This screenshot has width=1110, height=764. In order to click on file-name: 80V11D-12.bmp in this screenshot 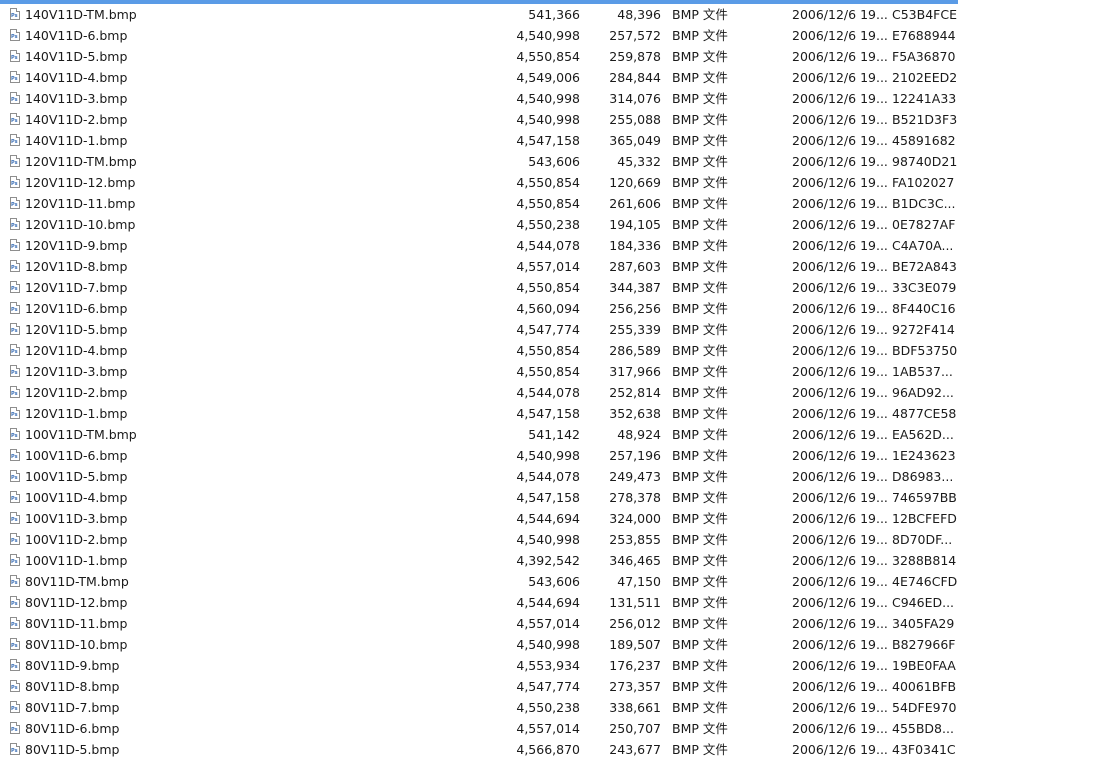, I will do `click(76, 602)`.